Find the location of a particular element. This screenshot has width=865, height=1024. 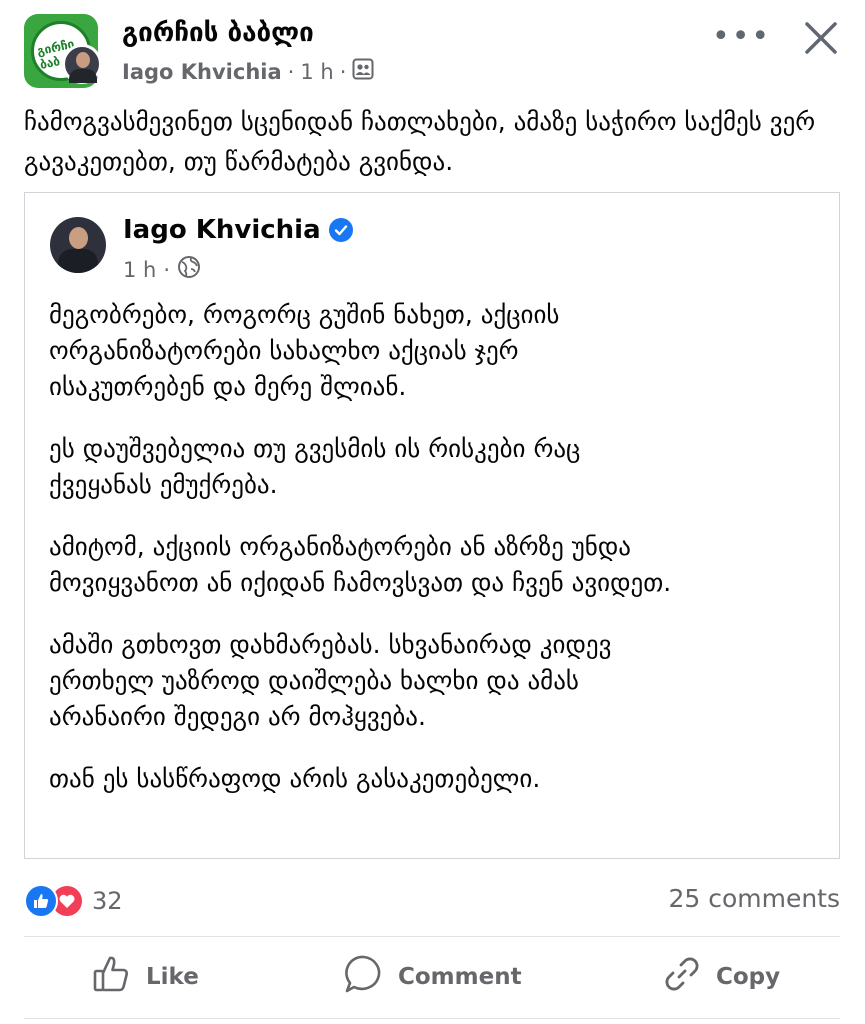

comment-bubble-icon is located at coordinates (364, 977).